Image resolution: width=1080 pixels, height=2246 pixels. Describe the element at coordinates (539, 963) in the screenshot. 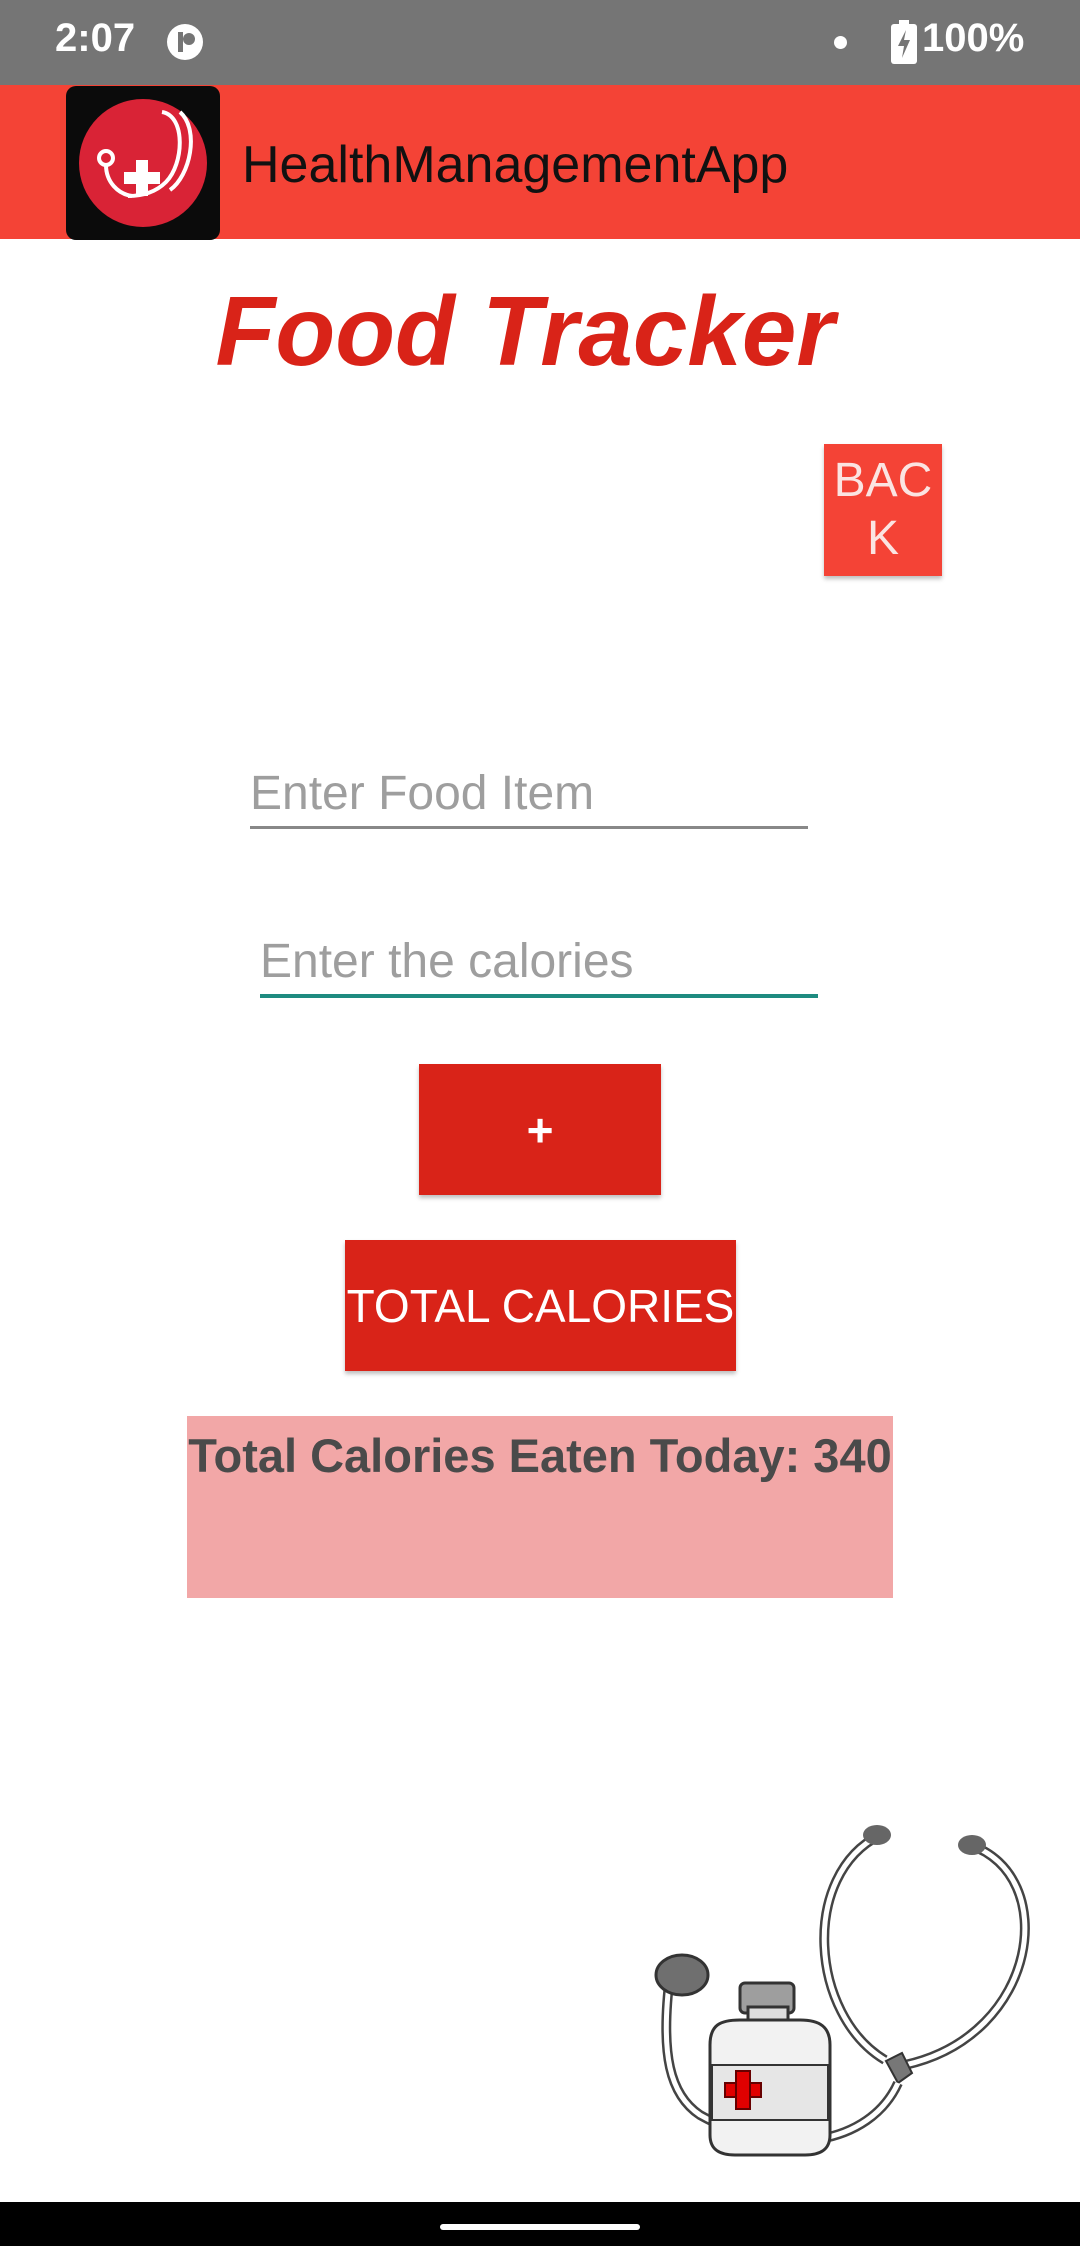

I see `calories-input` at that location.